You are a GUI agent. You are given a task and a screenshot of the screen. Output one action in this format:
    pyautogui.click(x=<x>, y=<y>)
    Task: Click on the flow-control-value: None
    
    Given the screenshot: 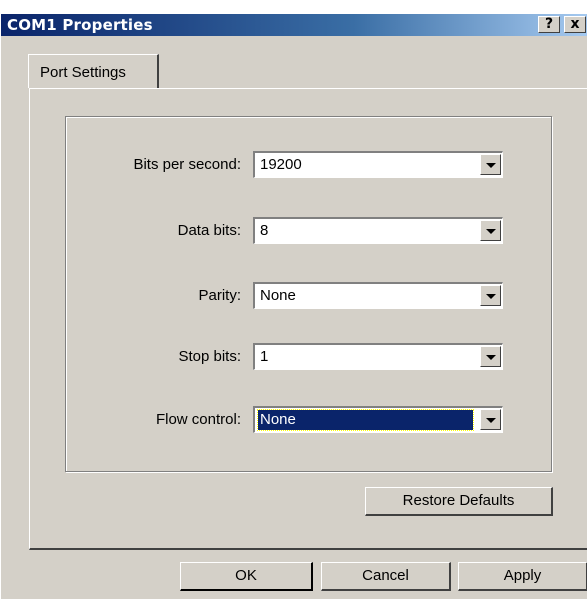 What is the action you would take?
    pyautogui.click(x=365, y=420)
    